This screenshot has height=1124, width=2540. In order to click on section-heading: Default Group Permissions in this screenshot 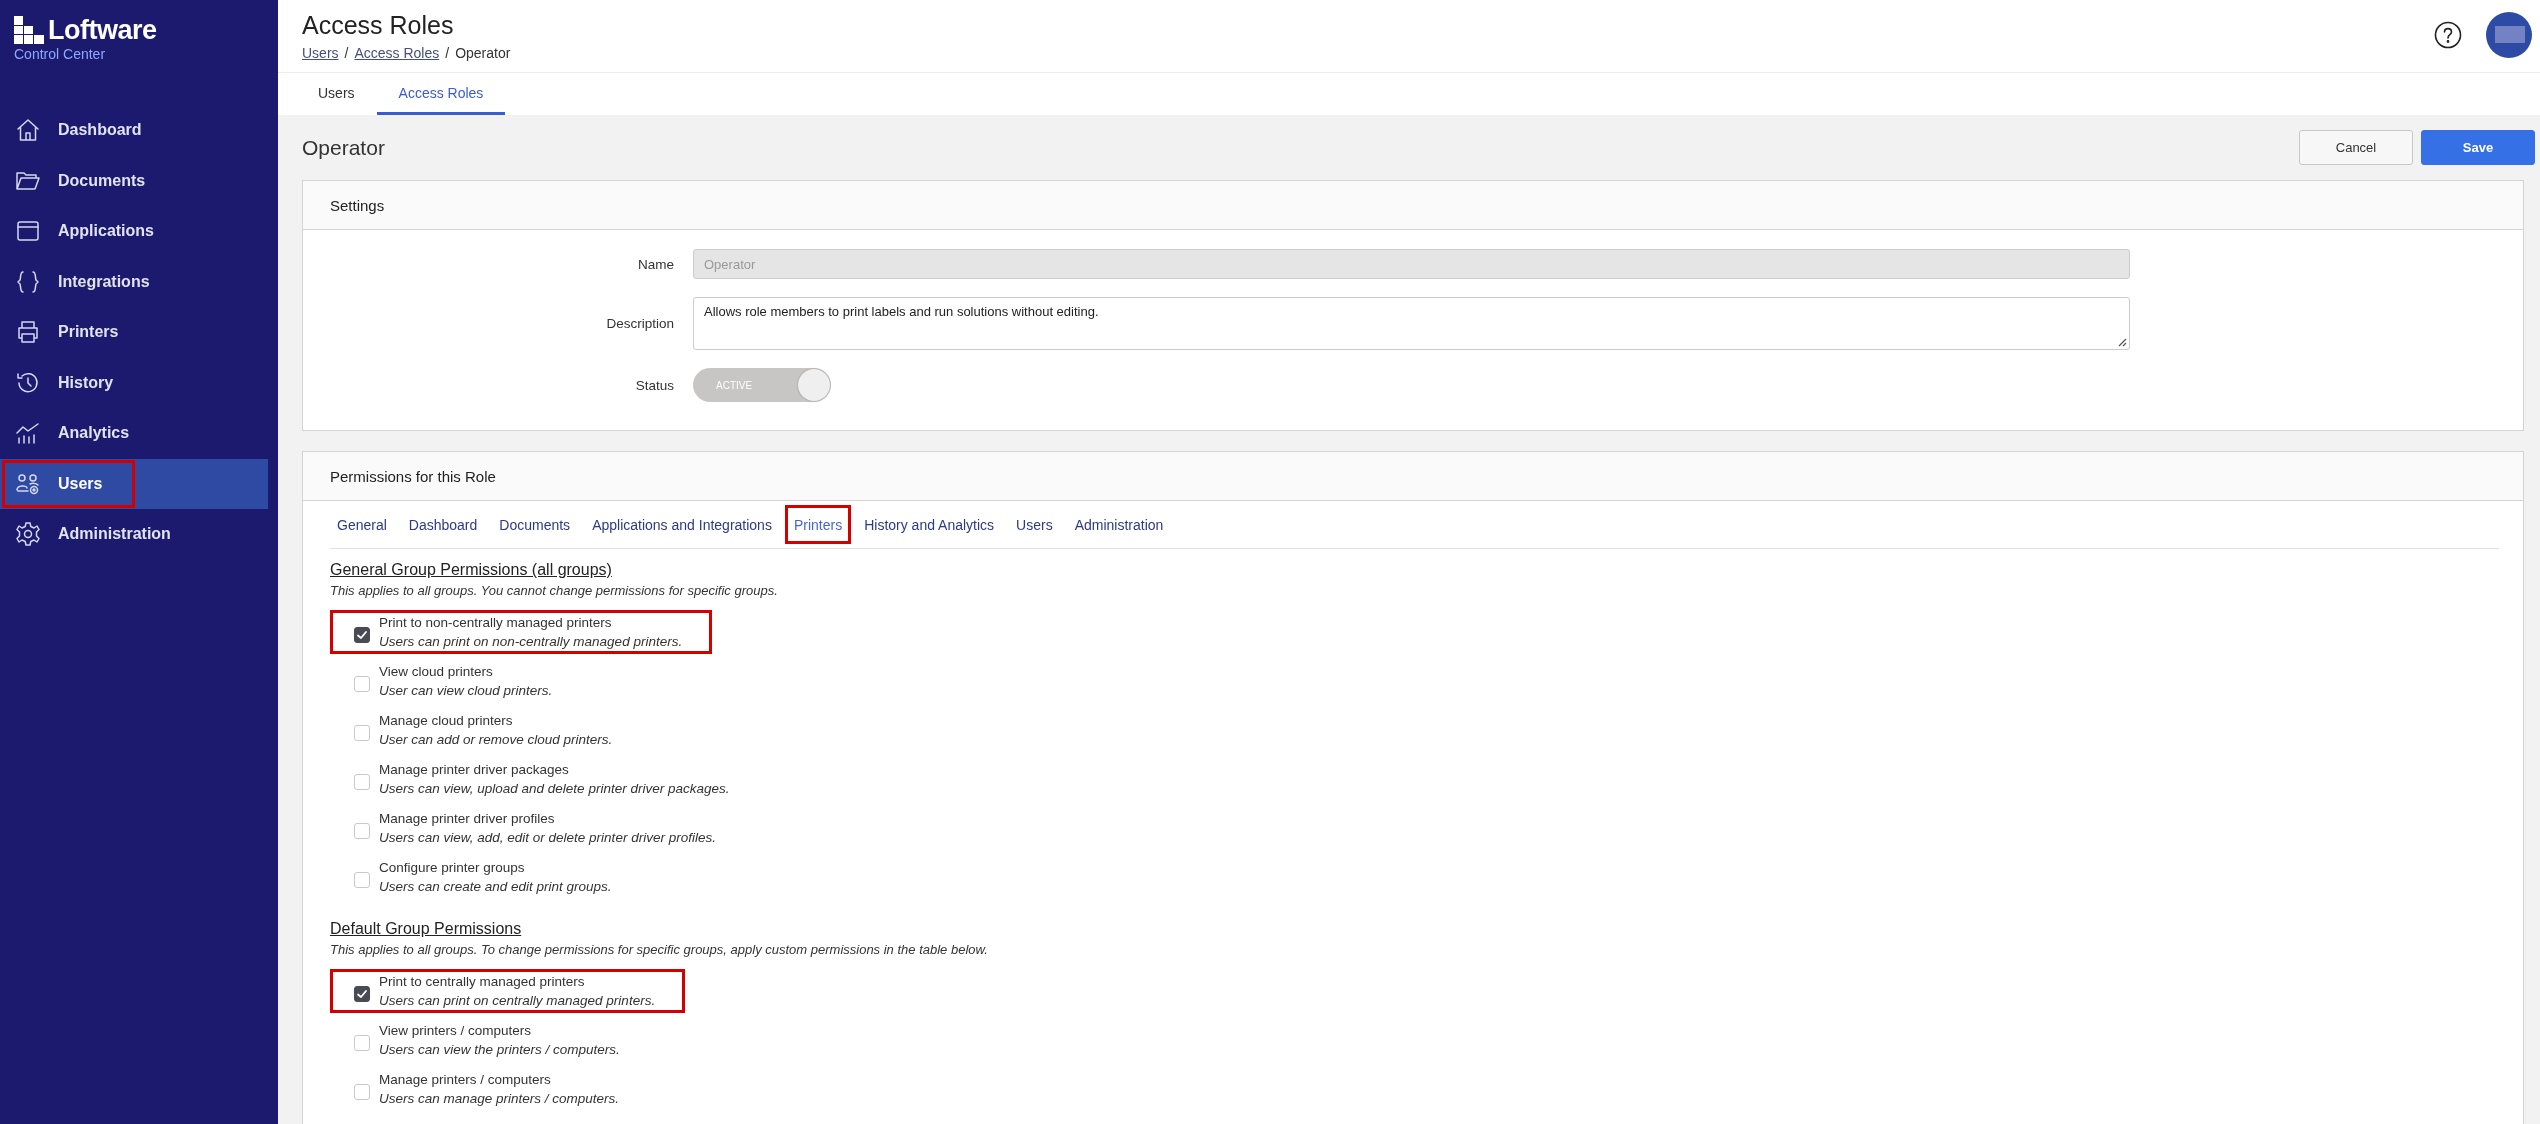, I will do `click(426, 929)`.